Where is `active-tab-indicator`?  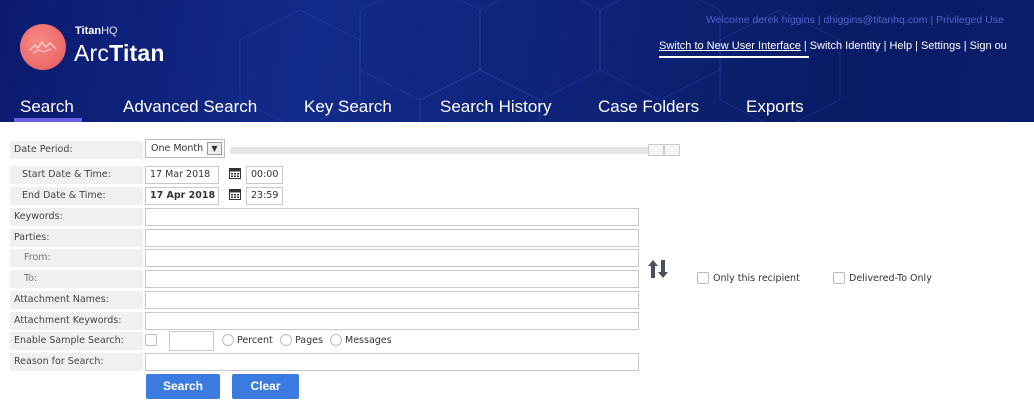 active-tab-indicator is located at coordinates (48, 120).